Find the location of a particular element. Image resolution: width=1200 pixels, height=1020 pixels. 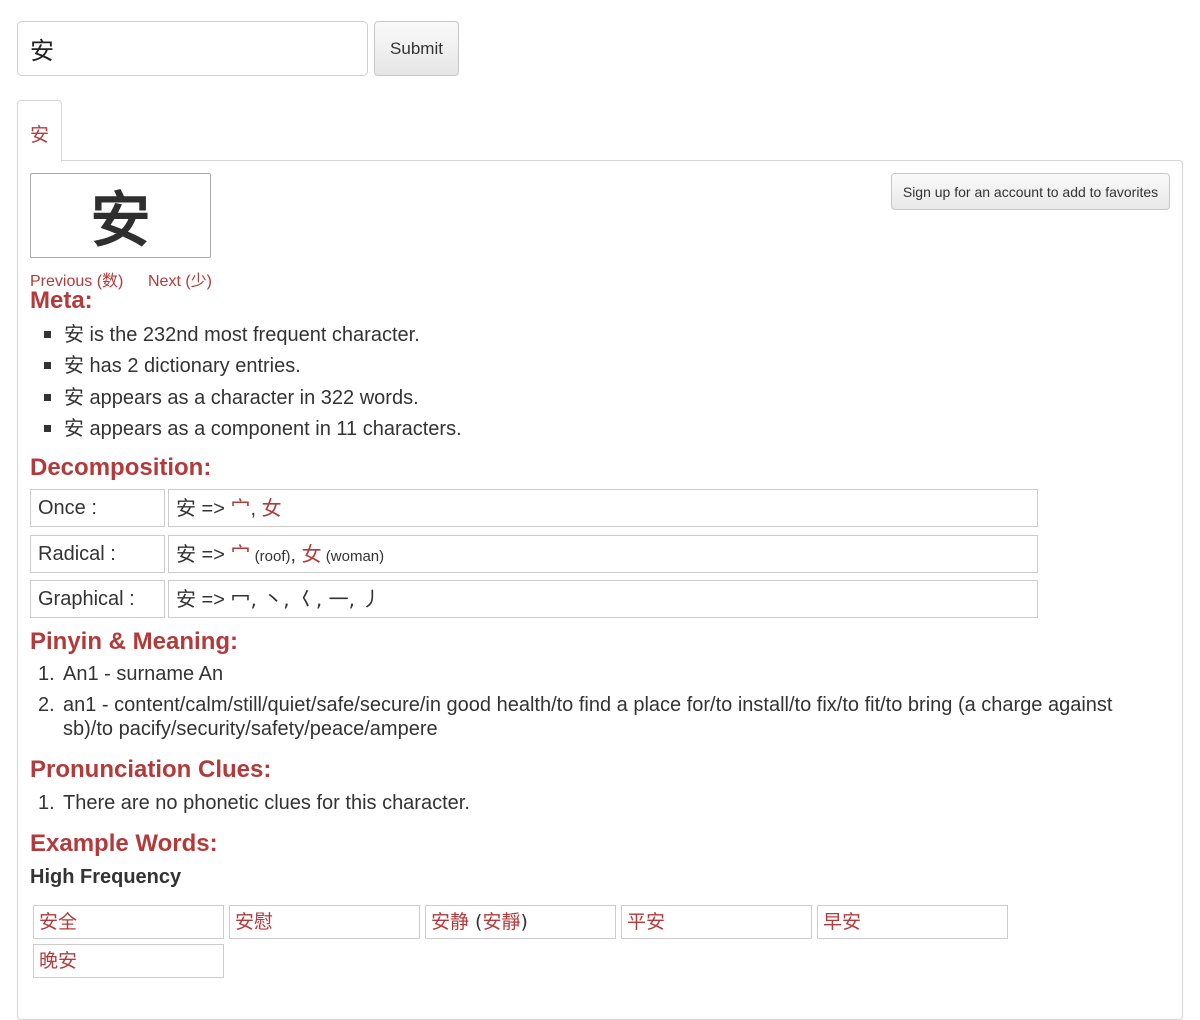

word-cell: 安静 (安靜) is located at coordinates (520, 922).